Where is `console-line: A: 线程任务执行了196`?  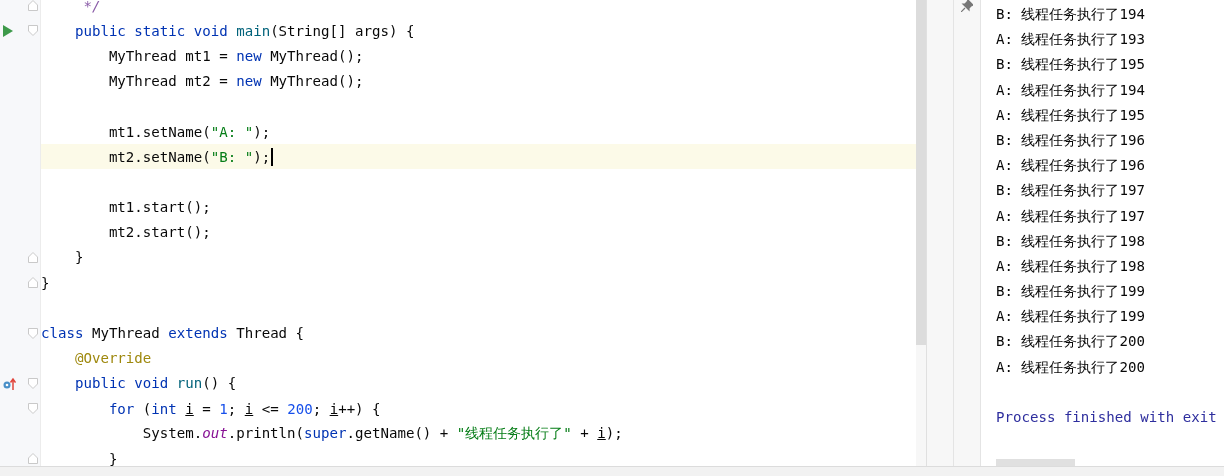
console-line: A: 线程任务执行了196 is located at coordinates (1070, 166).